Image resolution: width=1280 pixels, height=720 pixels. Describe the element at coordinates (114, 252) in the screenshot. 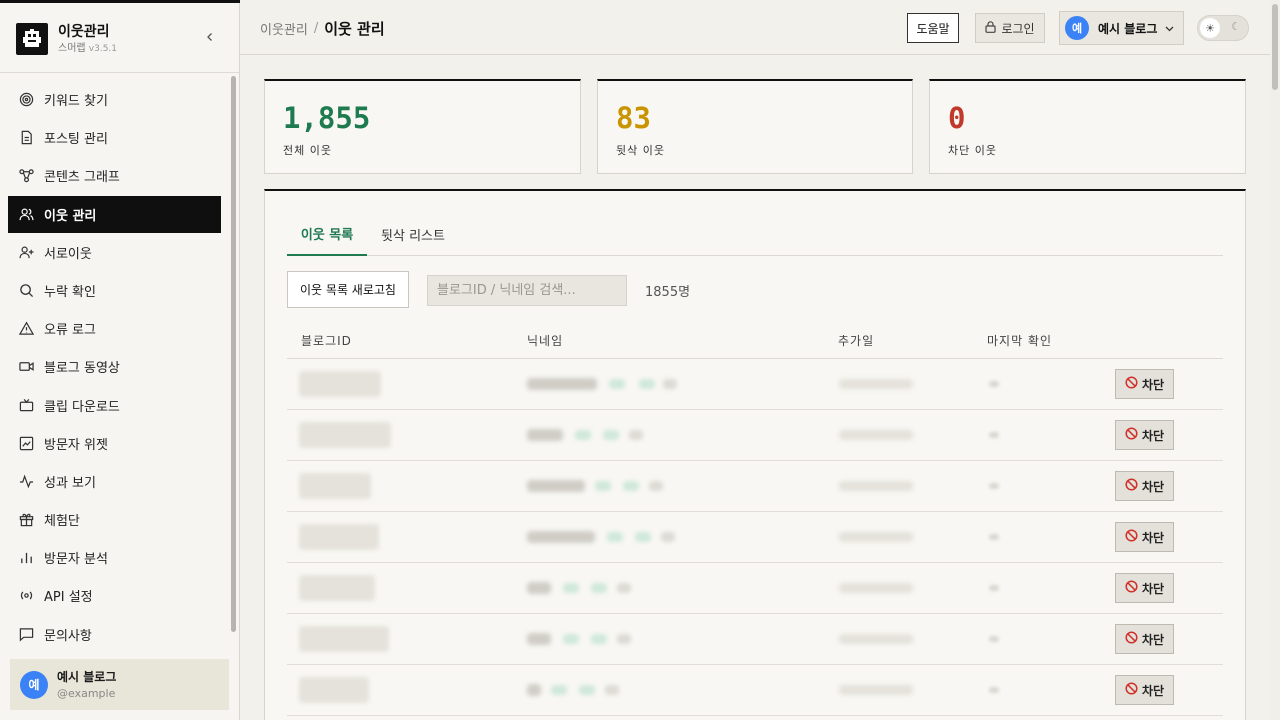

I see `sidebar-item-mutual: 서로이웃` at that location.